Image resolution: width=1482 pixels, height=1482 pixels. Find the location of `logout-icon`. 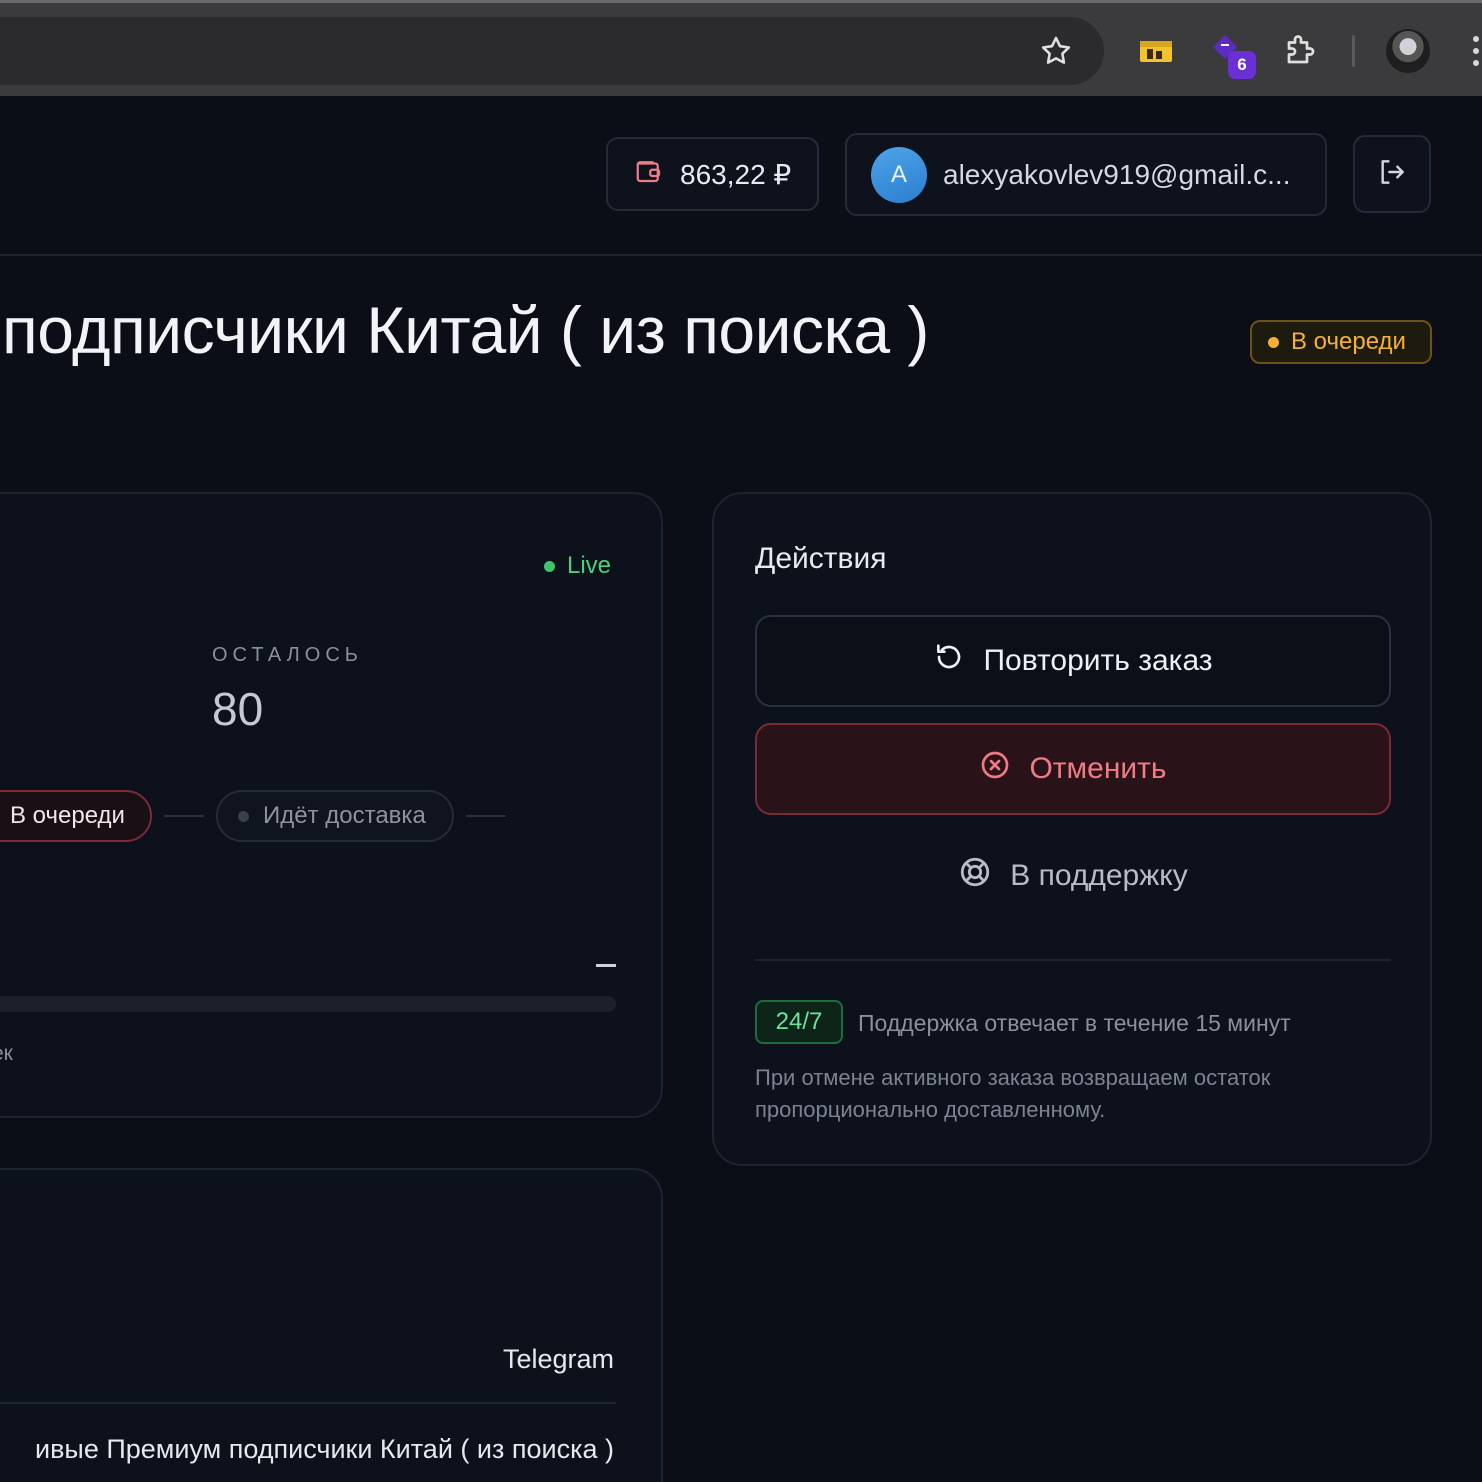

logout-icon is located at coordinates (1392, 174).